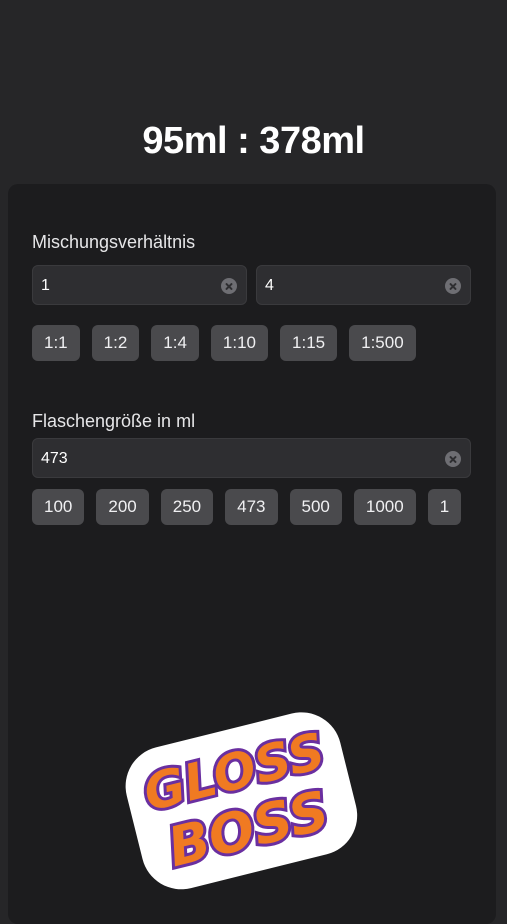 This screenshot has height=924, width=507. I want to click on bottle-preset-button: 473, so click(251, 507).